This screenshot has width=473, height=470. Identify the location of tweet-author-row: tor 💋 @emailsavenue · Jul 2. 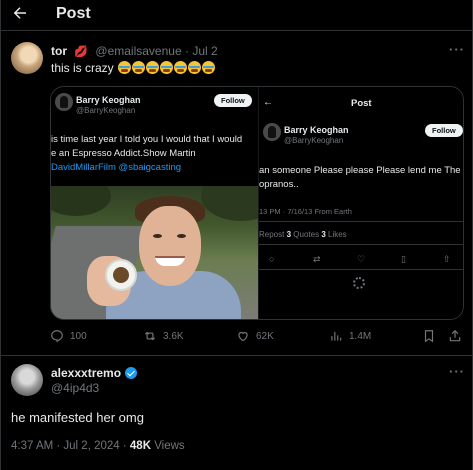
(134, 51).